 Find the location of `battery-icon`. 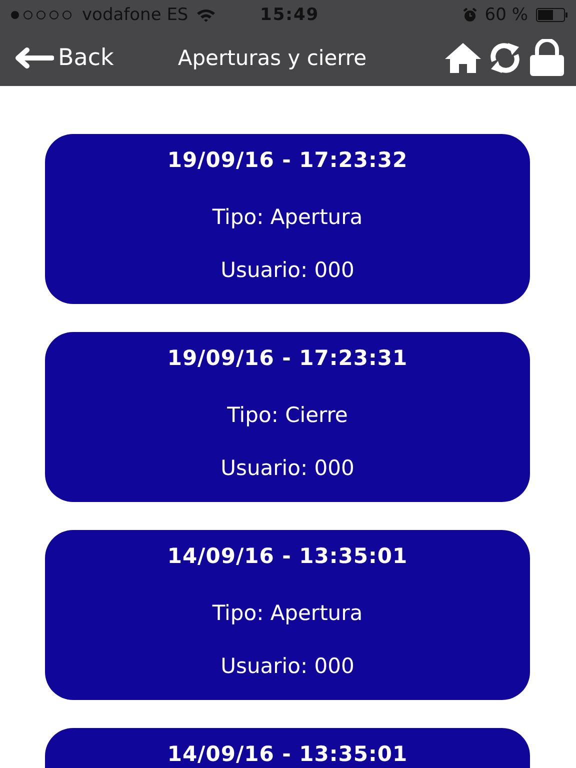

battery-icon is located at coordinates (552, 15).